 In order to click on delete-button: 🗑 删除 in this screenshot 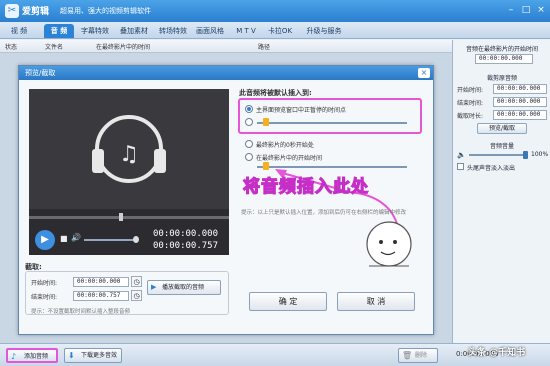, I will do `click(418, 355)`.